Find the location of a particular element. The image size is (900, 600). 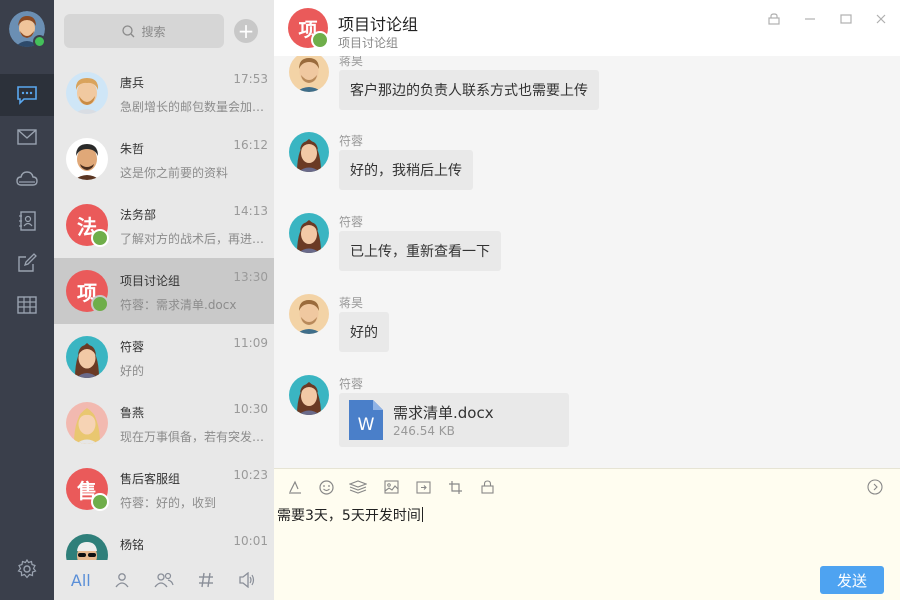

lock-icon is located at coordinates (487, 487).